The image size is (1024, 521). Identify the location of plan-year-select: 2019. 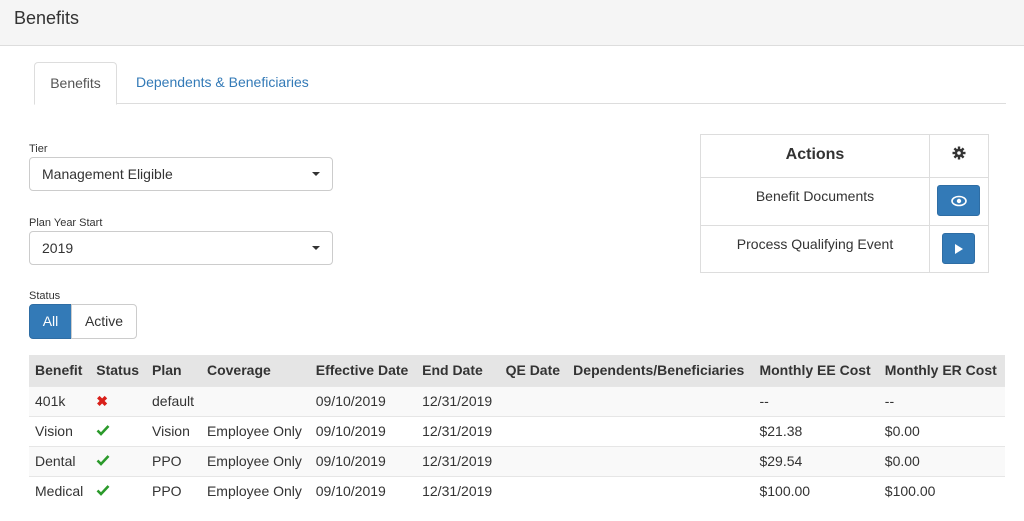
(181, 248).